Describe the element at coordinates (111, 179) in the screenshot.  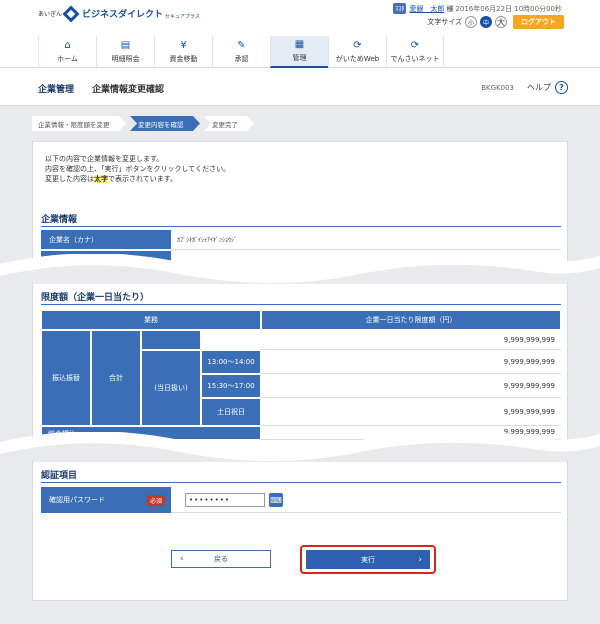
I see `intro-line: 変更した内容は太字で表示されています。` at that location.